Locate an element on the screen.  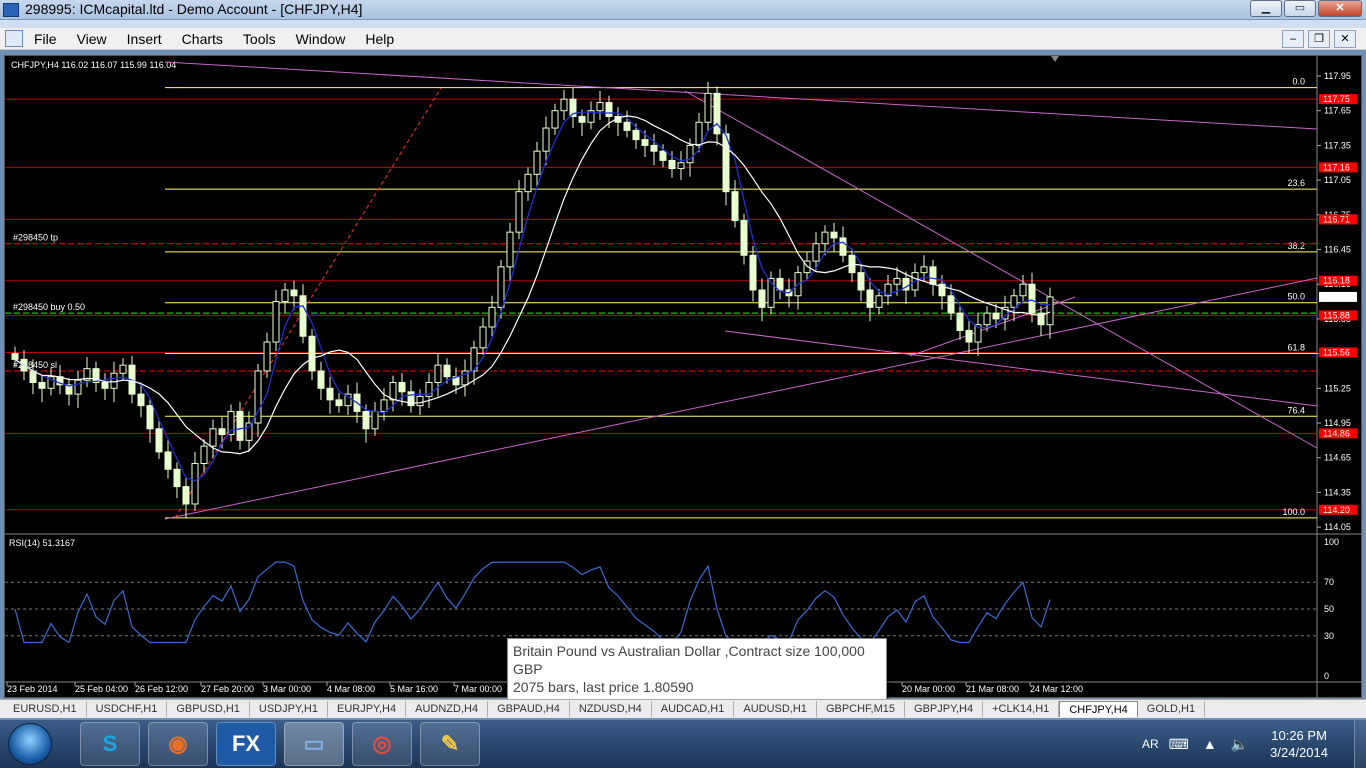
chart-restore-icon: ❐ is located at coordinates (1319, 39).